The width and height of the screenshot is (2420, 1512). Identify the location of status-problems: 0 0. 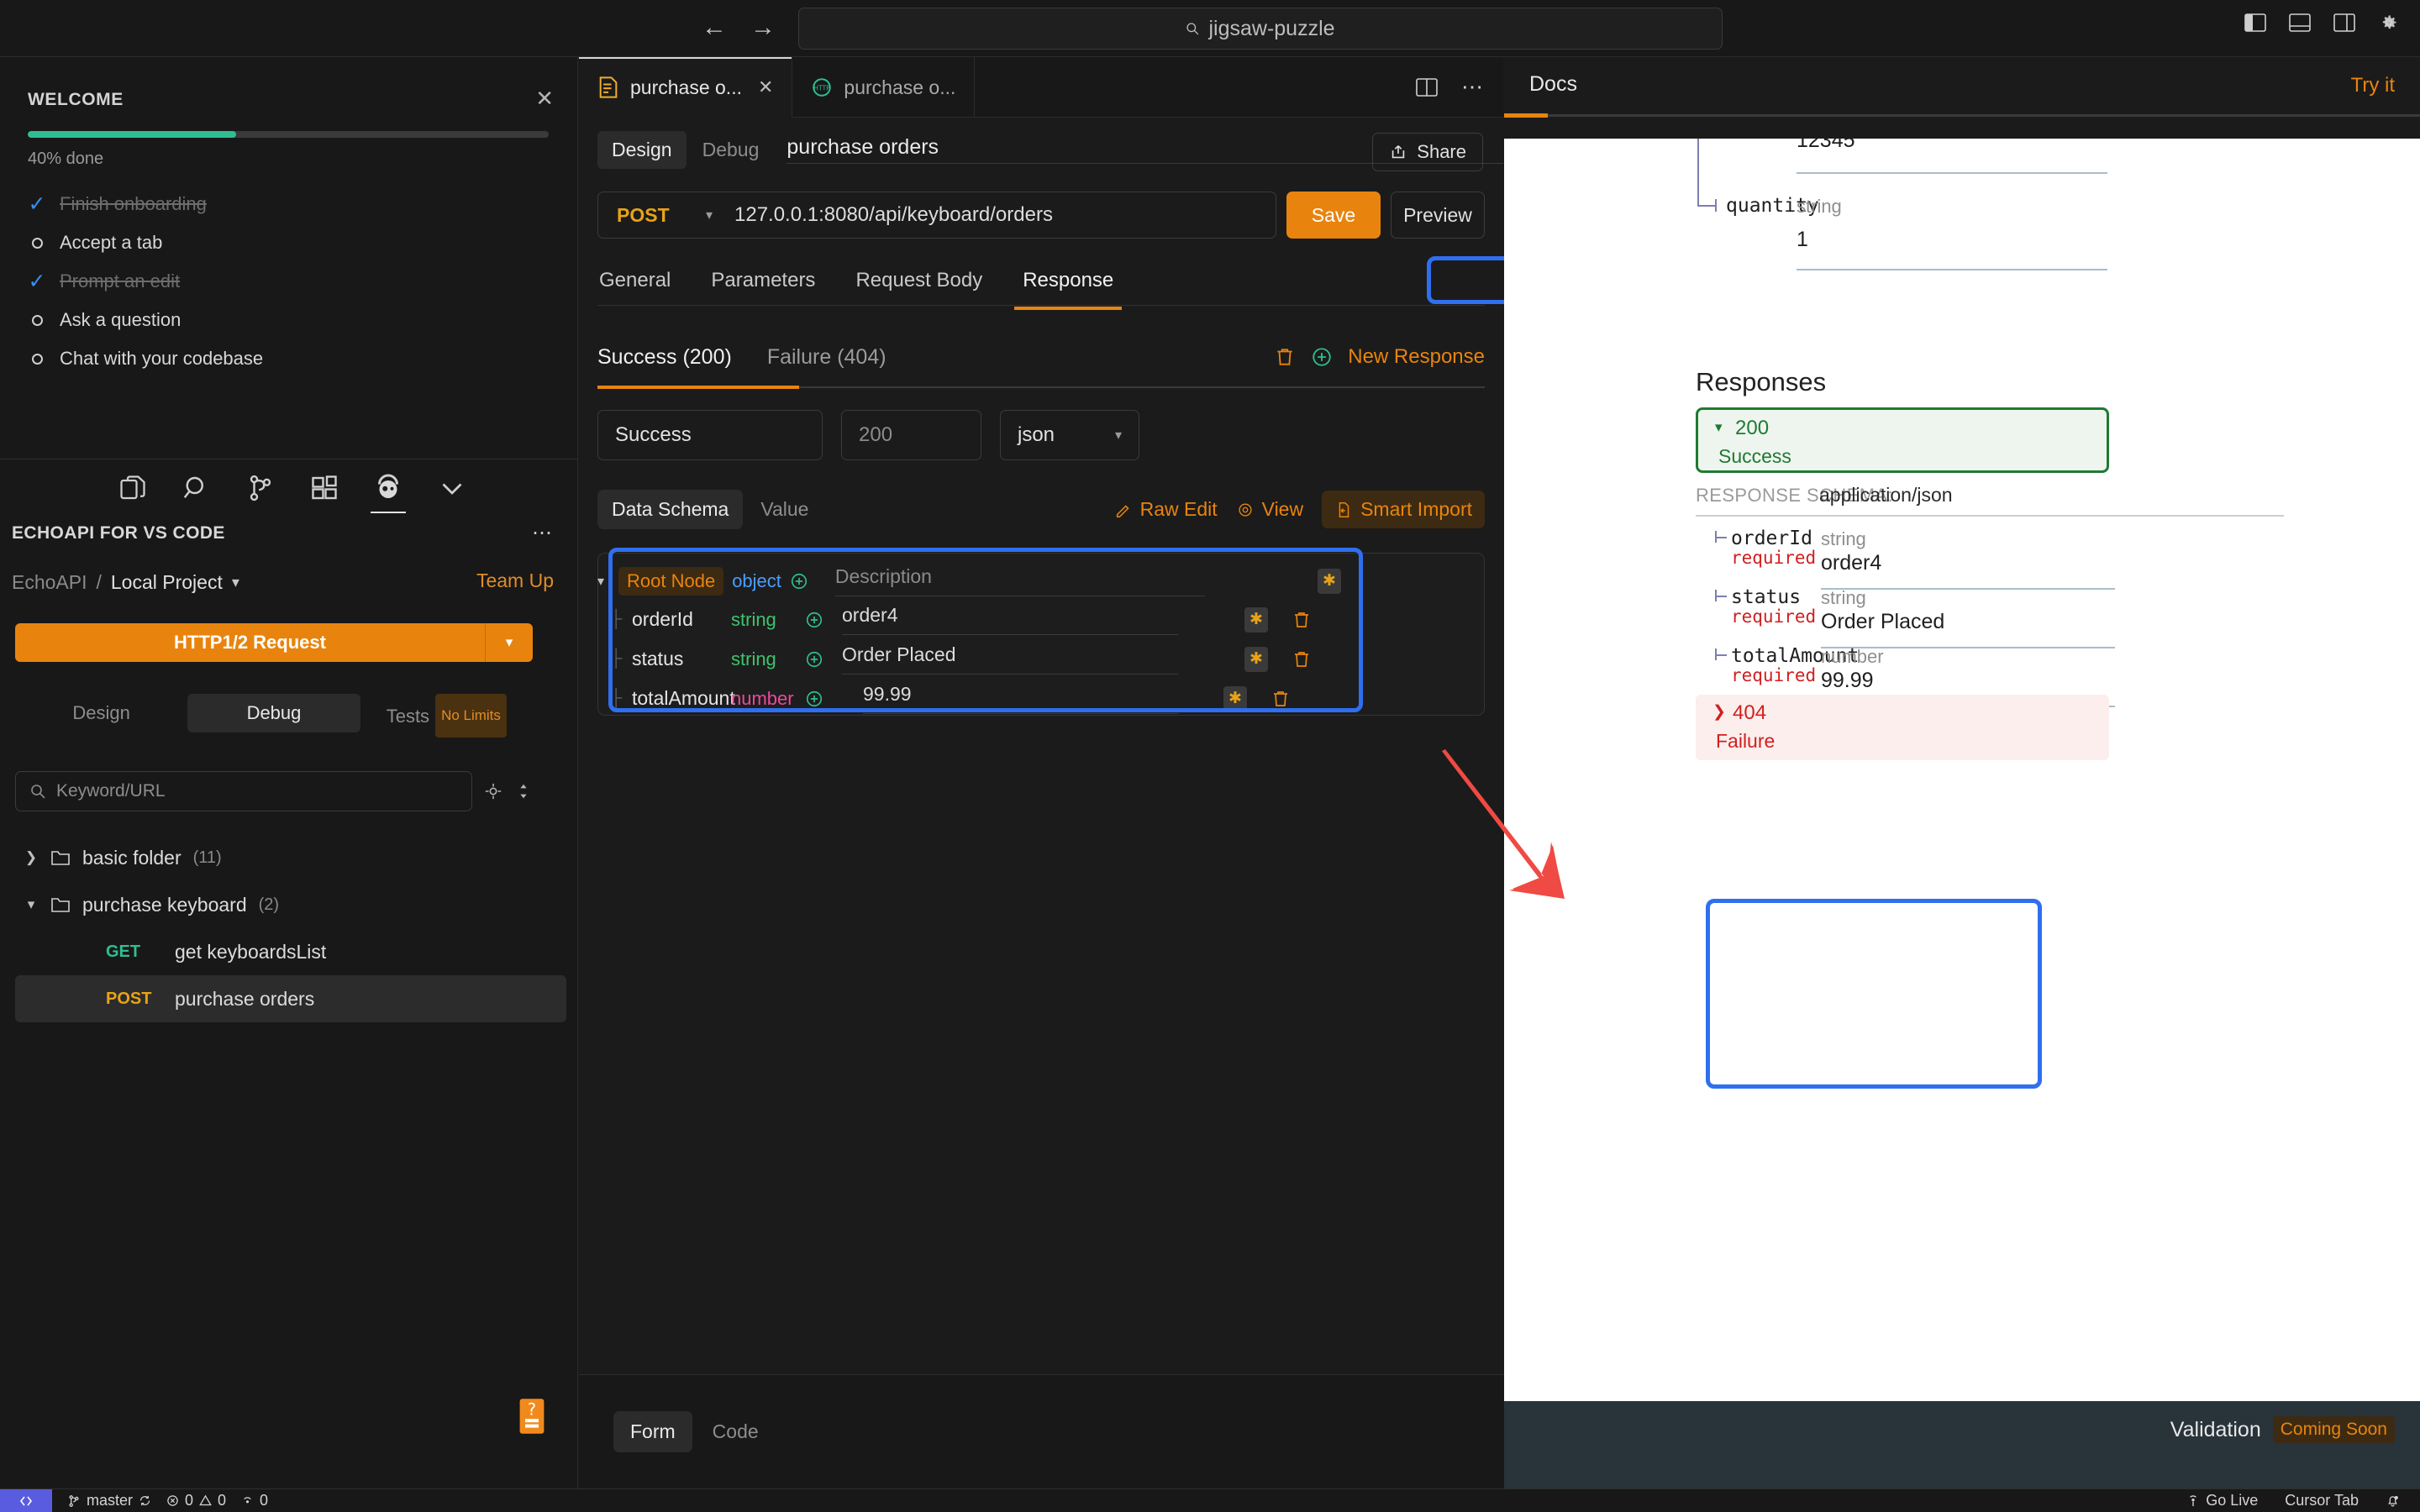
(196, 1500).